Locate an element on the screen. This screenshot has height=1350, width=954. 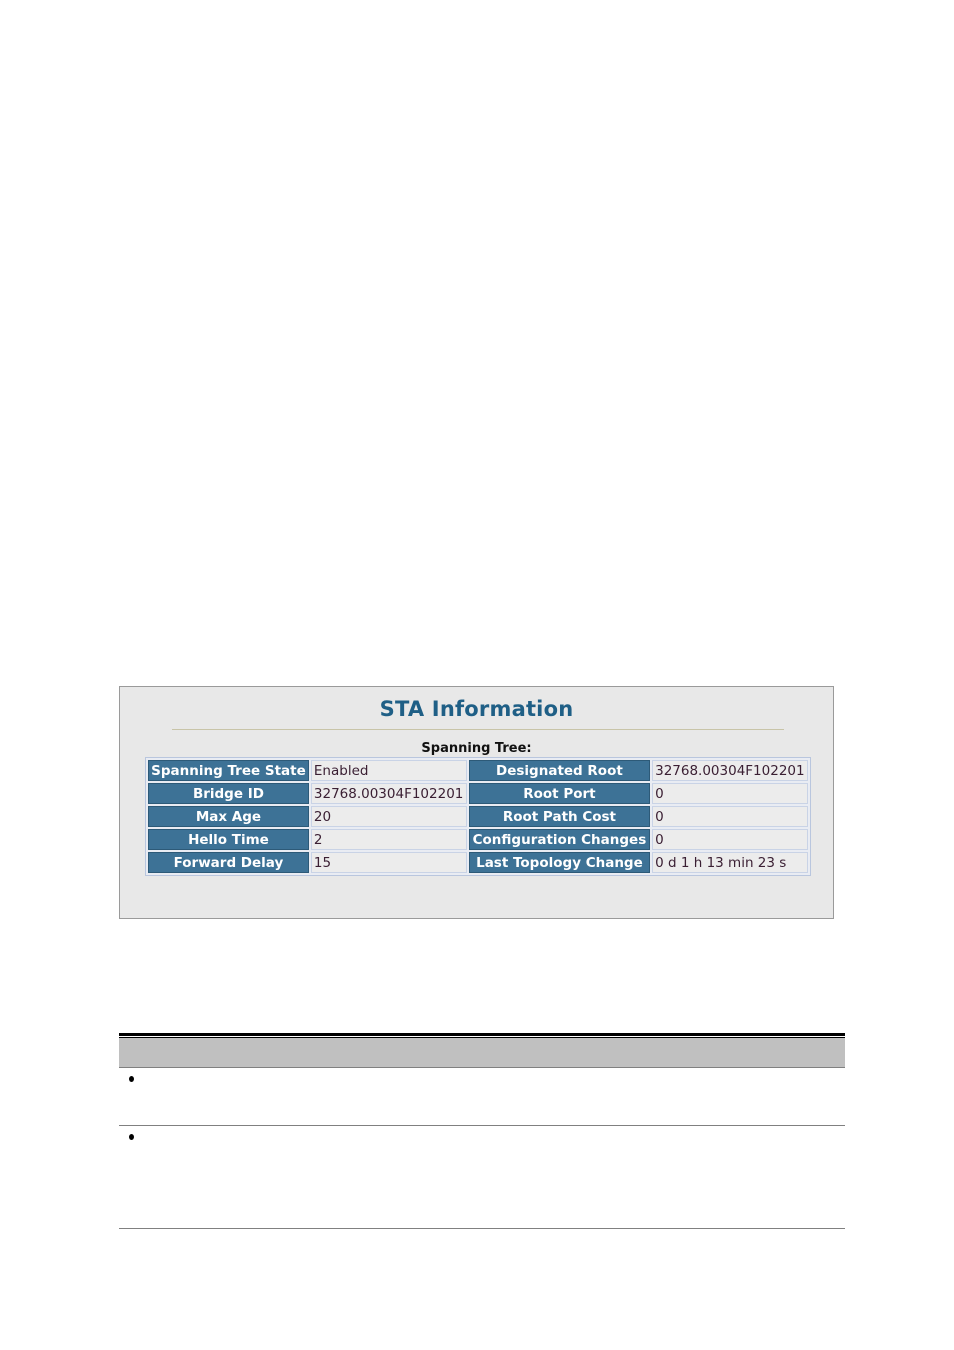
description-table-header is located at coordinates (482, 1053).